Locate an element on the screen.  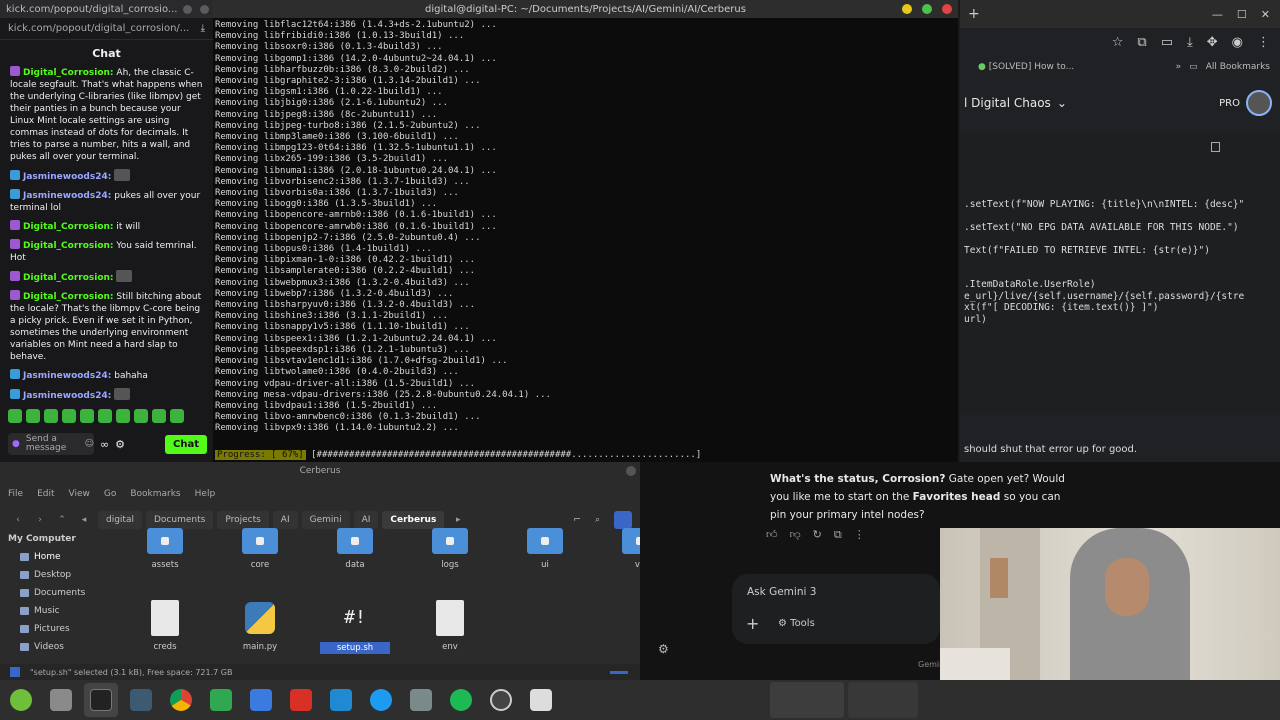
cast-icon: ▭ is located at coordinates (1167, 42).